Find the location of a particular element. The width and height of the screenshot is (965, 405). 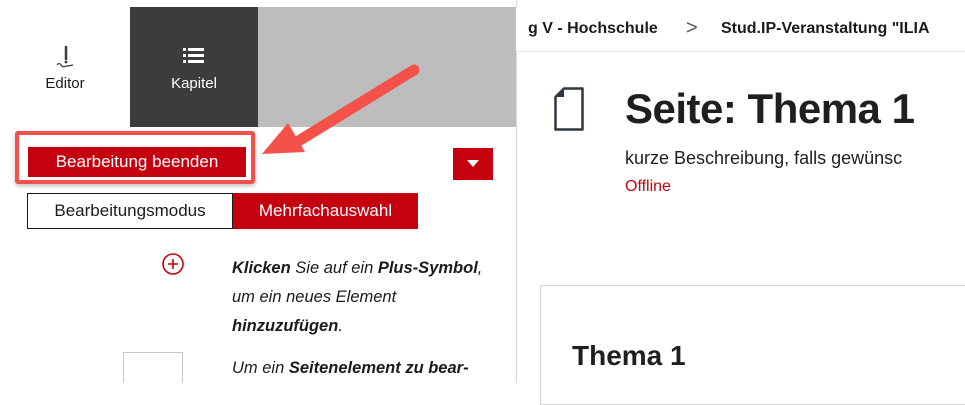

help-text-edit-element: Um ein Seitenelement zu bear- is located at coordinates (367, 368).